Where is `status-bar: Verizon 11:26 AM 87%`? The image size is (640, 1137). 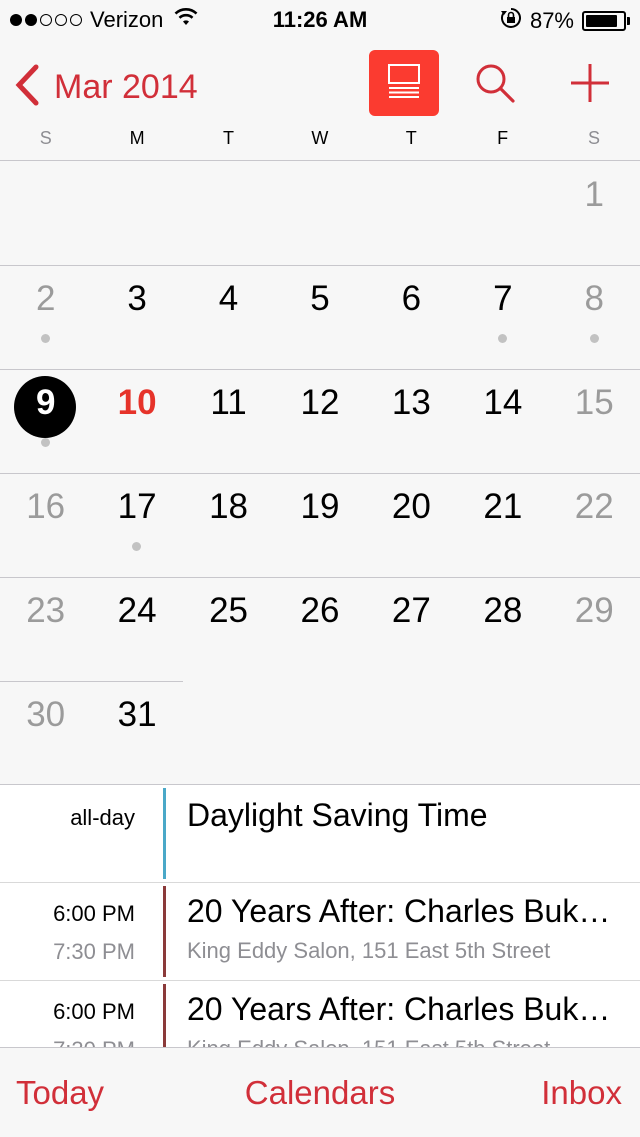 status-bar: Verizon 11:26 AM 87% is located at coordinates (320, 20).